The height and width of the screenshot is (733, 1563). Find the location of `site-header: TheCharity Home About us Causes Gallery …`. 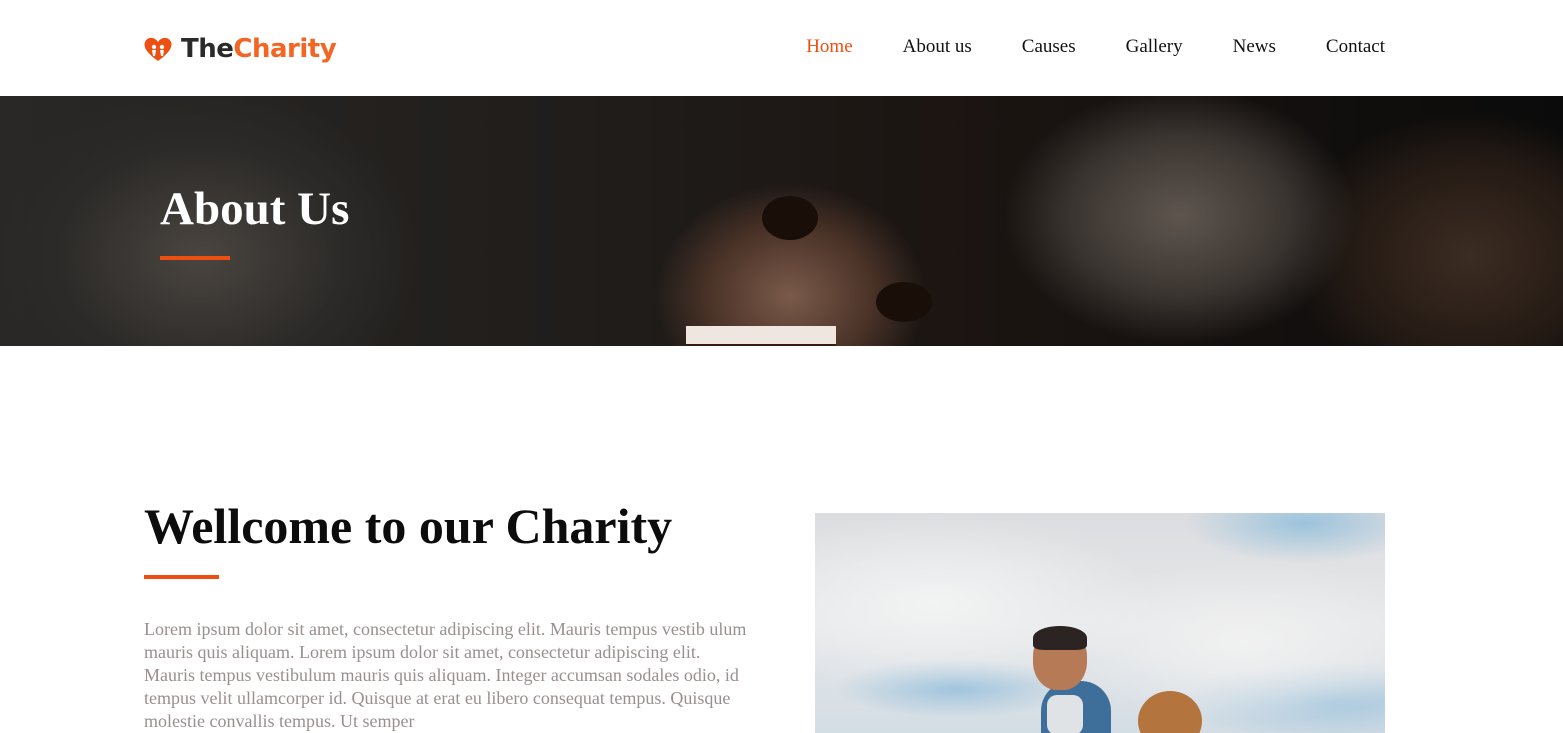

site-header: TheCharity Home About us Causes Gallery … is located at coordinates (781, 48).